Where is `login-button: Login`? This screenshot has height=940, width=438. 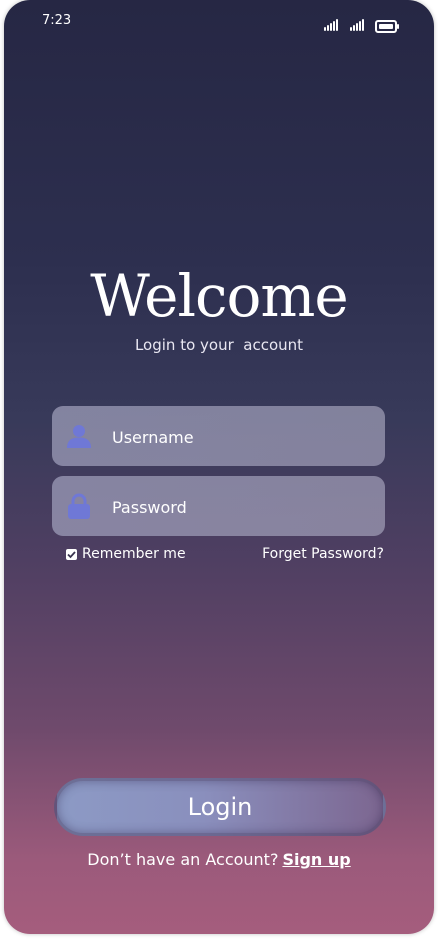
login-button: Login is located at coordinates (220, 807).